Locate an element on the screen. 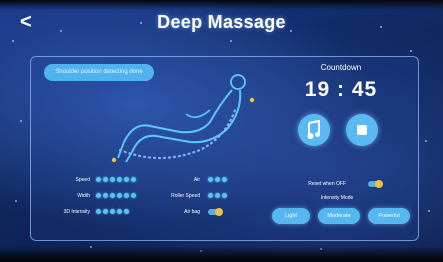 The height and width of the screenshot is (262, 443). countdown-label: Countdown is located at coordinates (341, 67).